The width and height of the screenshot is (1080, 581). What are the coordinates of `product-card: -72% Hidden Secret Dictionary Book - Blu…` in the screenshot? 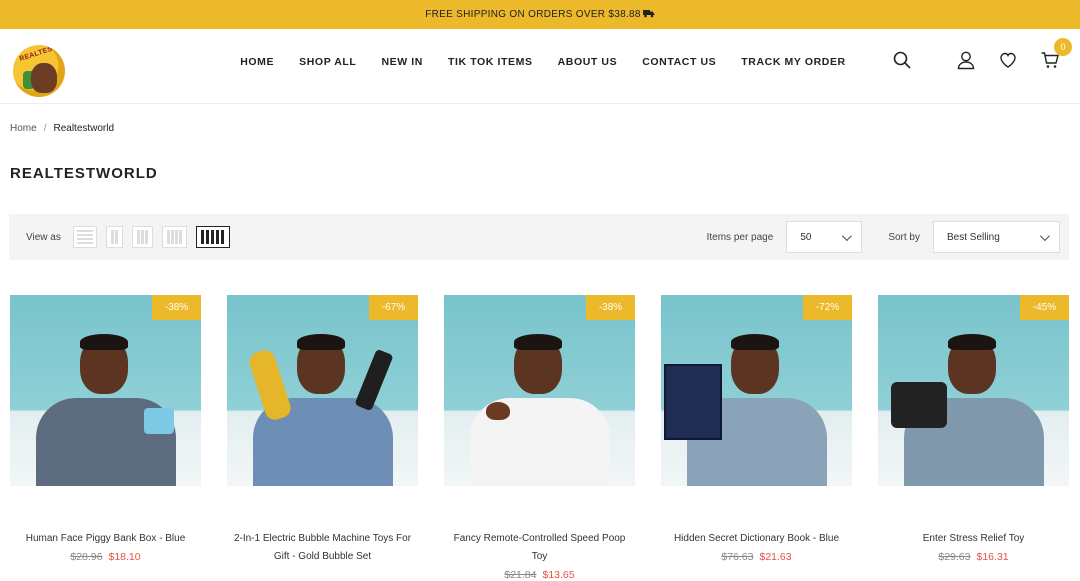 It's located at (756, 438).